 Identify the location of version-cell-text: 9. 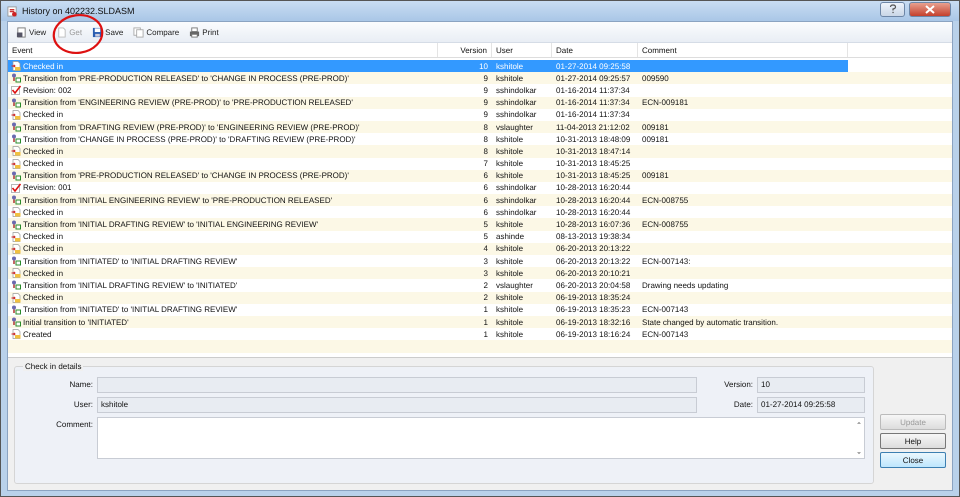
(485, 78).